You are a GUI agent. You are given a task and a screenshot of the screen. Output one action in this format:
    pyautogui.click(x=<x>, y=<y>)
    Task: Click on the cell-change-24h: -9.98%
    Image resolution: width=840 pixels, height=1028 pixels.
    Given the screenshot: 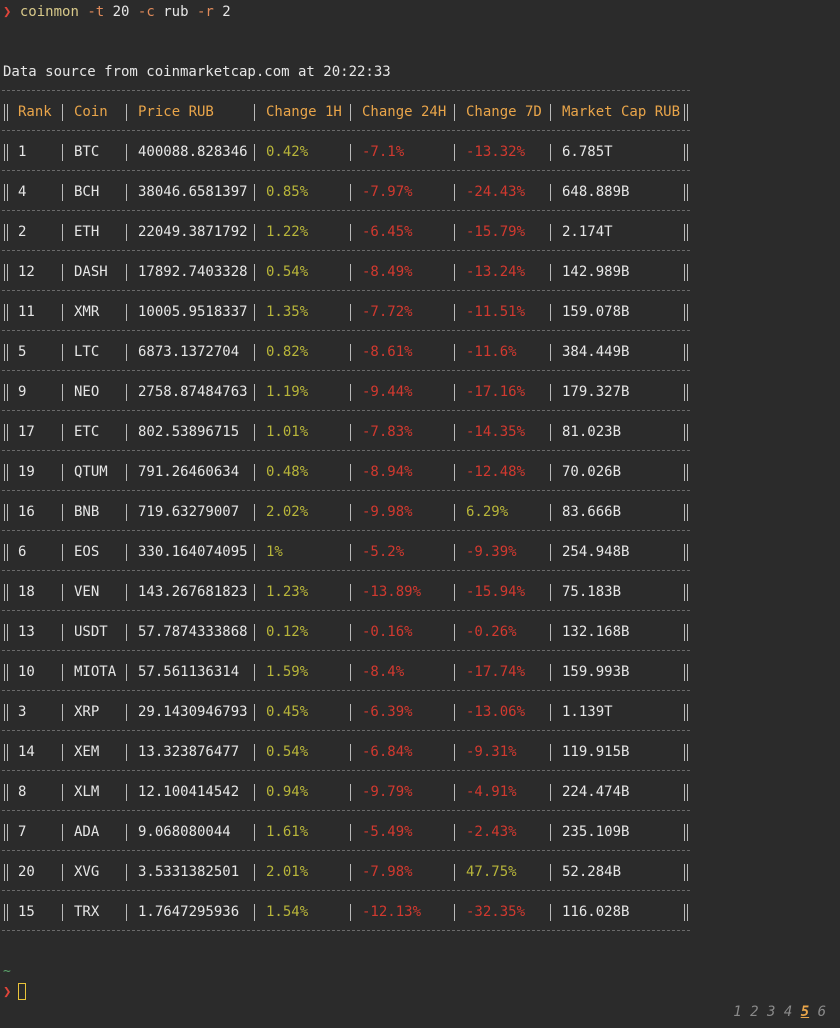 What is the action you would take?
    pyautogui.click(x=387, y=512)
    